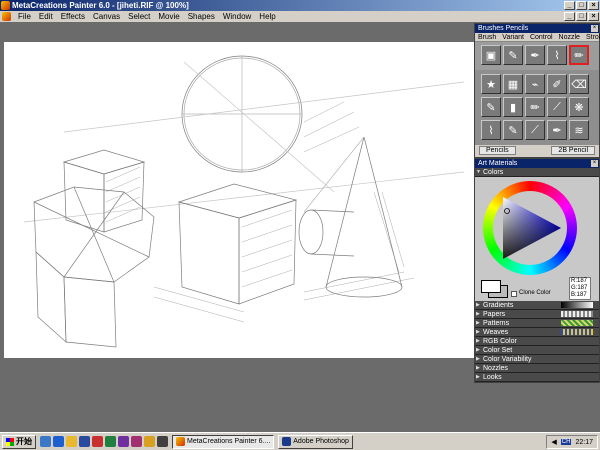 This screenshot has width=600, height=450. Describe the element at coordinates (84, 441) in the screenshot. I see `word-icon` at that location.